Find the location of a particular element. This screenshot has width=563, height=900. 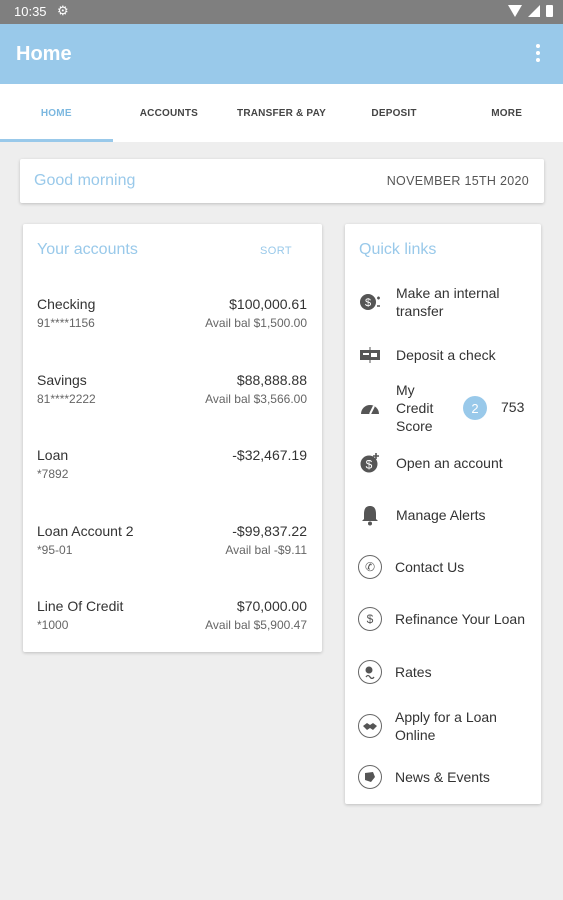

quick-link-refinance-loan: $ Refinance Your Loan is located at coordinates (448, 619).